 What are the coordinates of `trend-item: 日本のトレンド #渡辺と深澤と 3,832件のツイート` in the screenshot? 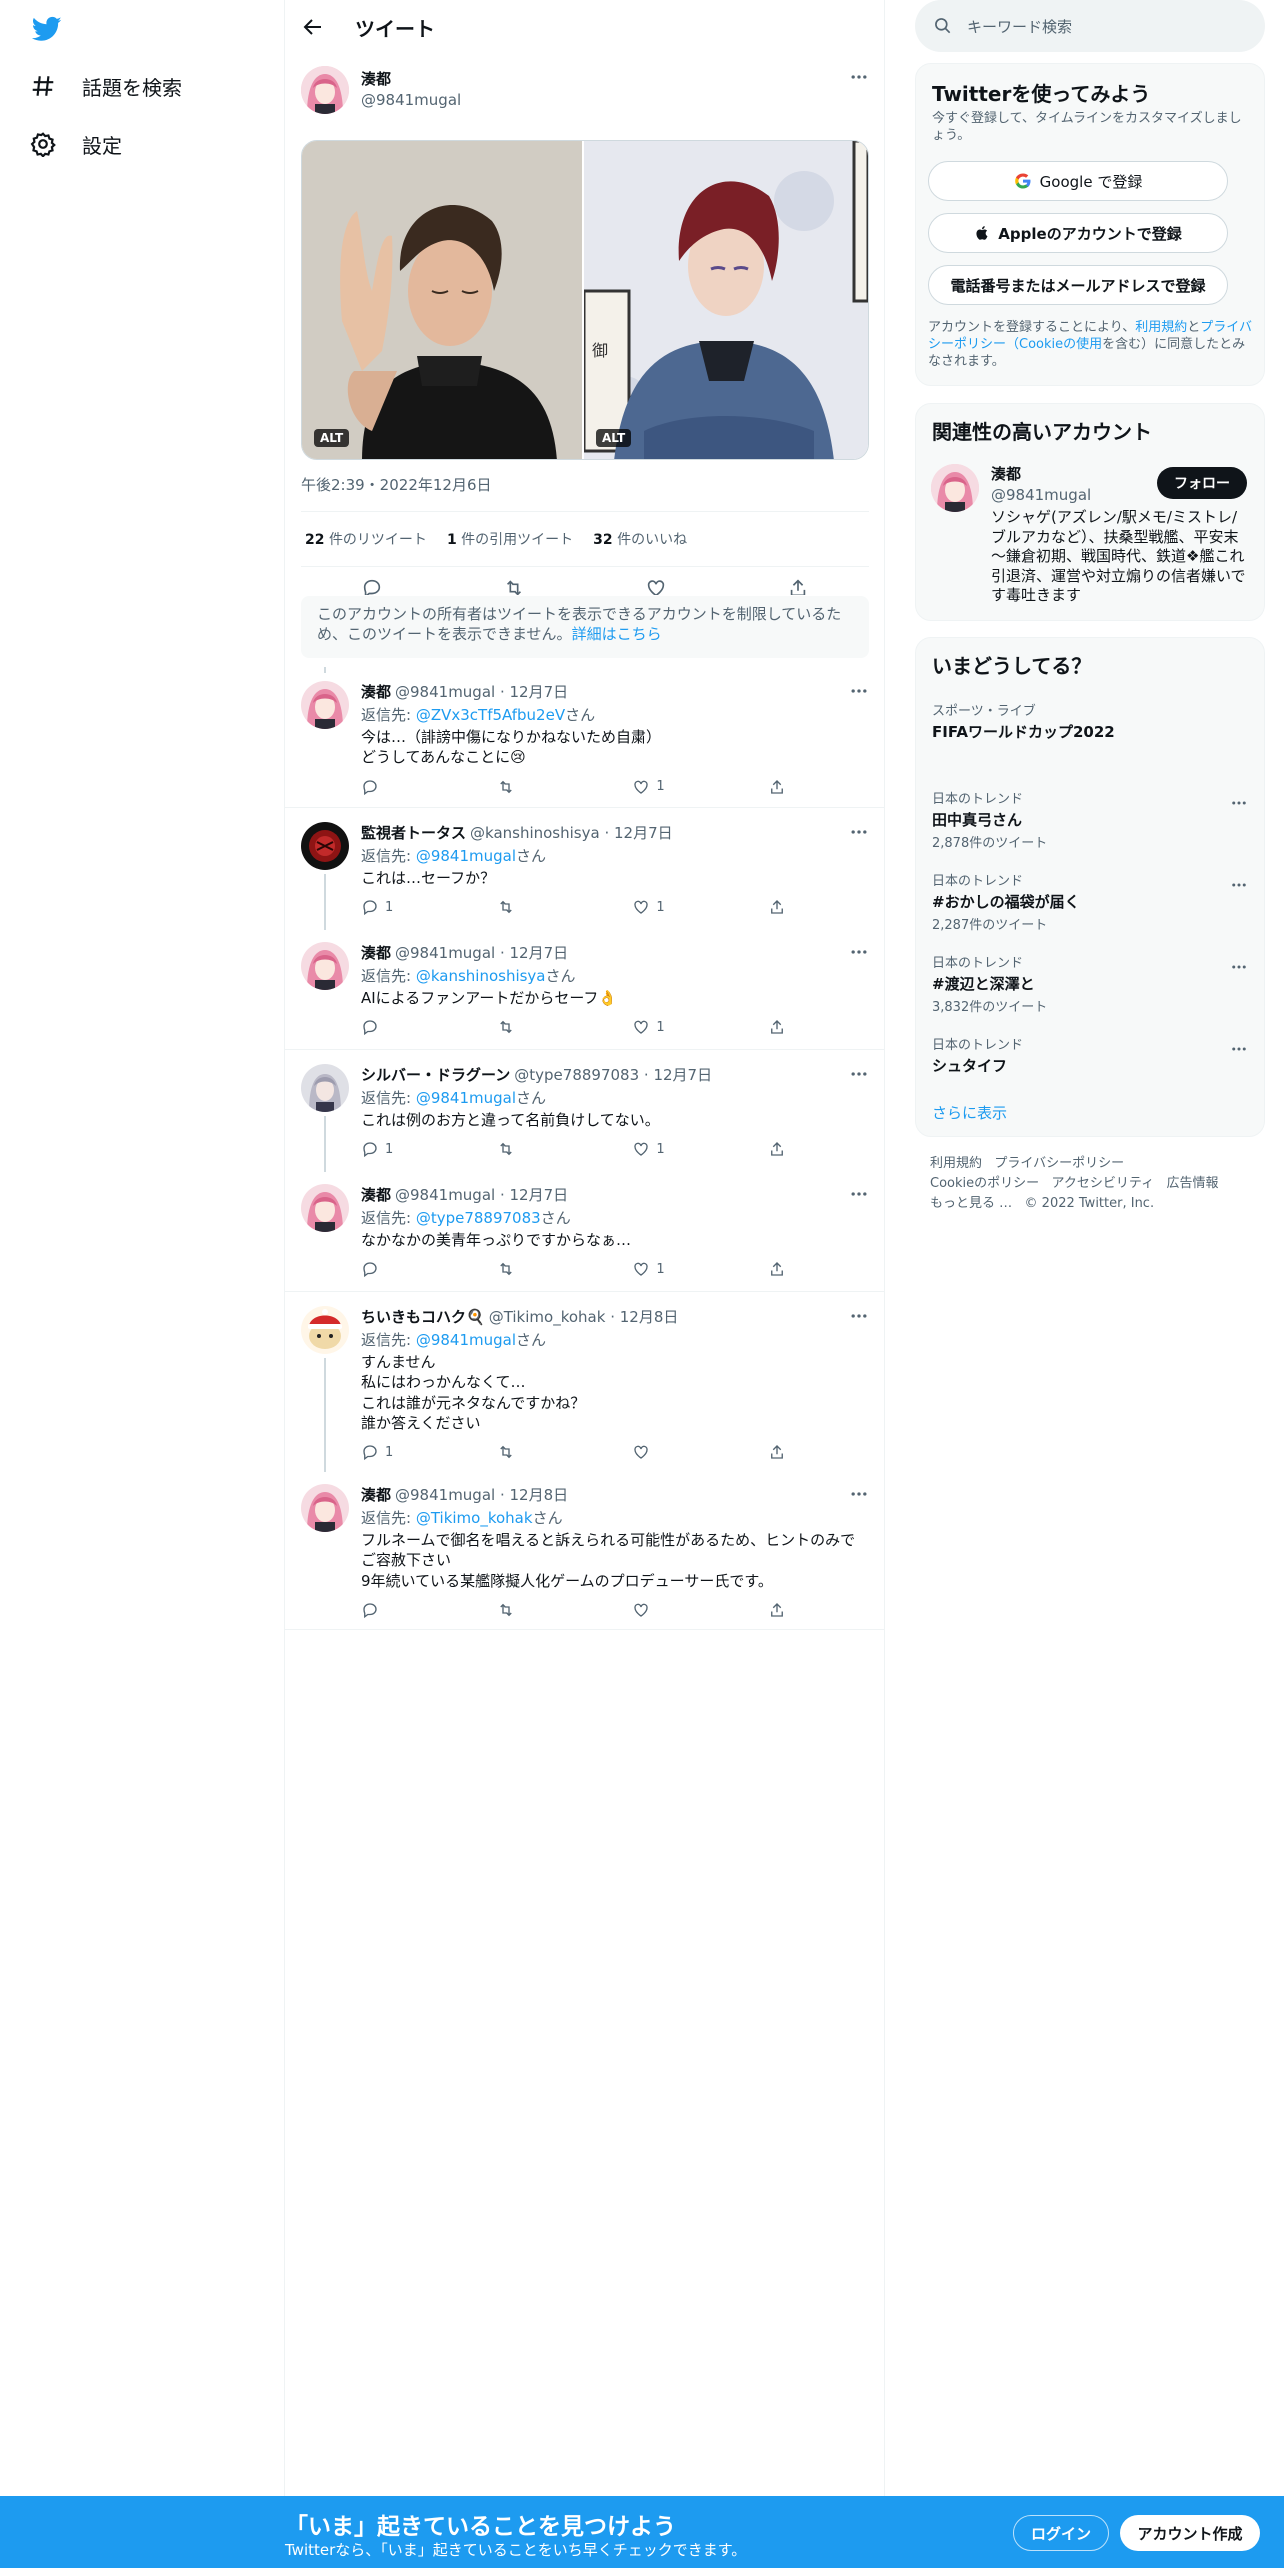 It's located at (1090, 983).